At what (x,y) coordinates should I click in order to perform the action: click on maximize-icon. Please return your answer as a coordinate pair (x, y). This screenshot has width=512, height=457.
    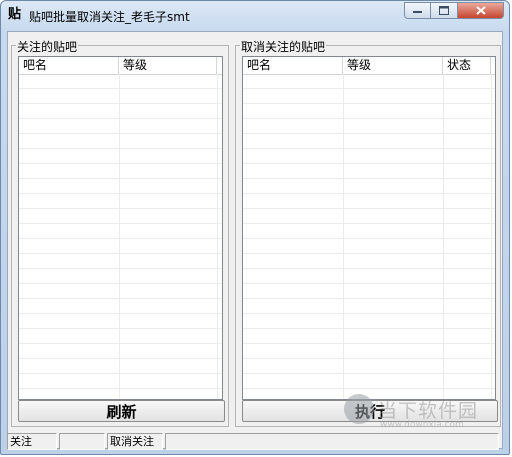
    Looking at the image, I should click on (444, 10).